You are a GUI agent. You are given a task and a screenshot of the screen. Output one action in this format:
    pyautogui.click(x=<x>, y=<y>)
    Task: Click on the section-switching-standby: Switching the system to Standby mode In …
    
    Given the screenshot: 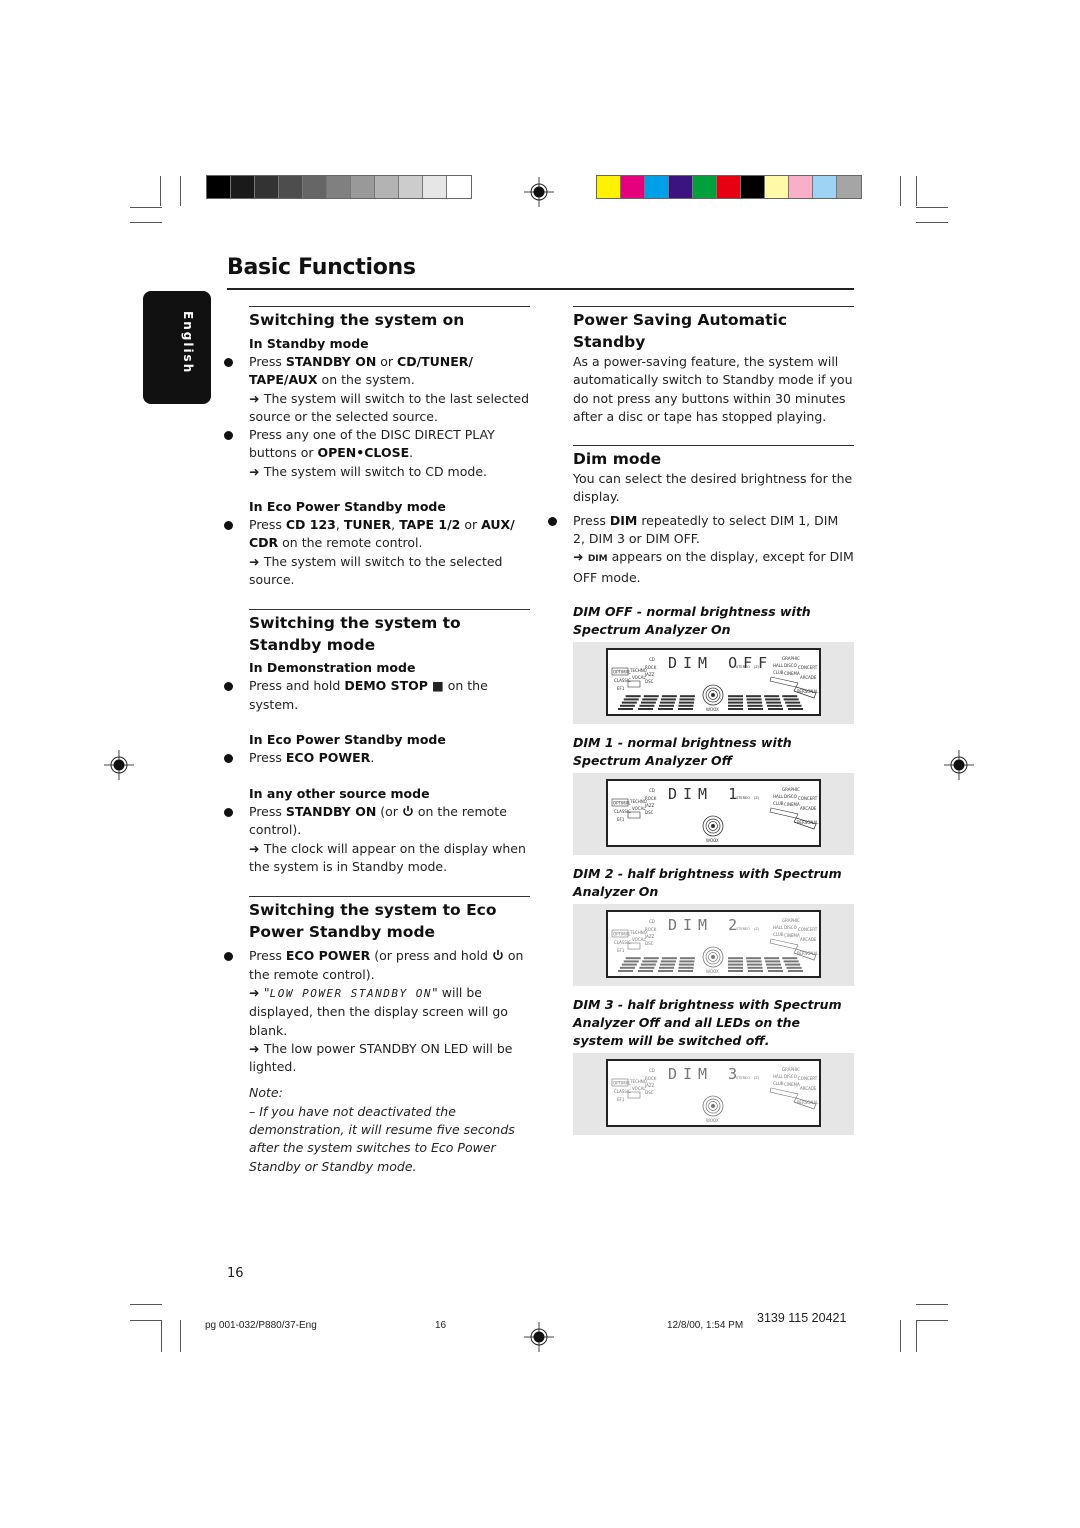 What is the action you would take?
    pyautogui.click(x=377, y=742)
    